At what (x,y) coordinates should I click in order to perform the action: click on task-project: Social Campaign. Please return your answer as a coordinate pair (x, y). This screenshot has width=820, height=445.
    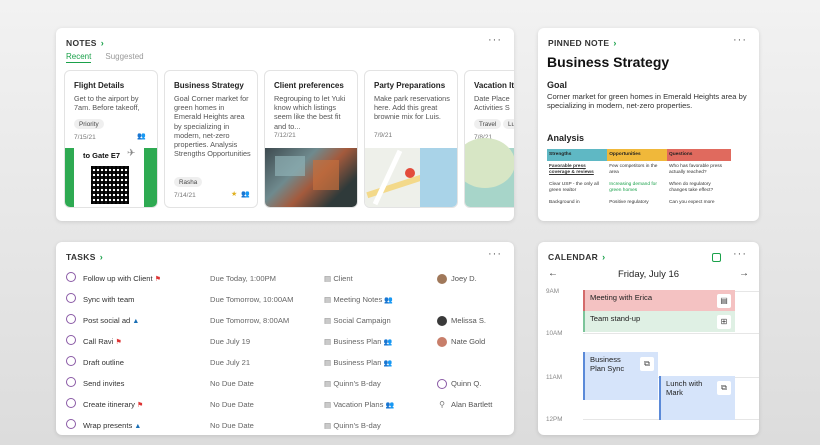
    Looking at the image, I should click on (361, 320).